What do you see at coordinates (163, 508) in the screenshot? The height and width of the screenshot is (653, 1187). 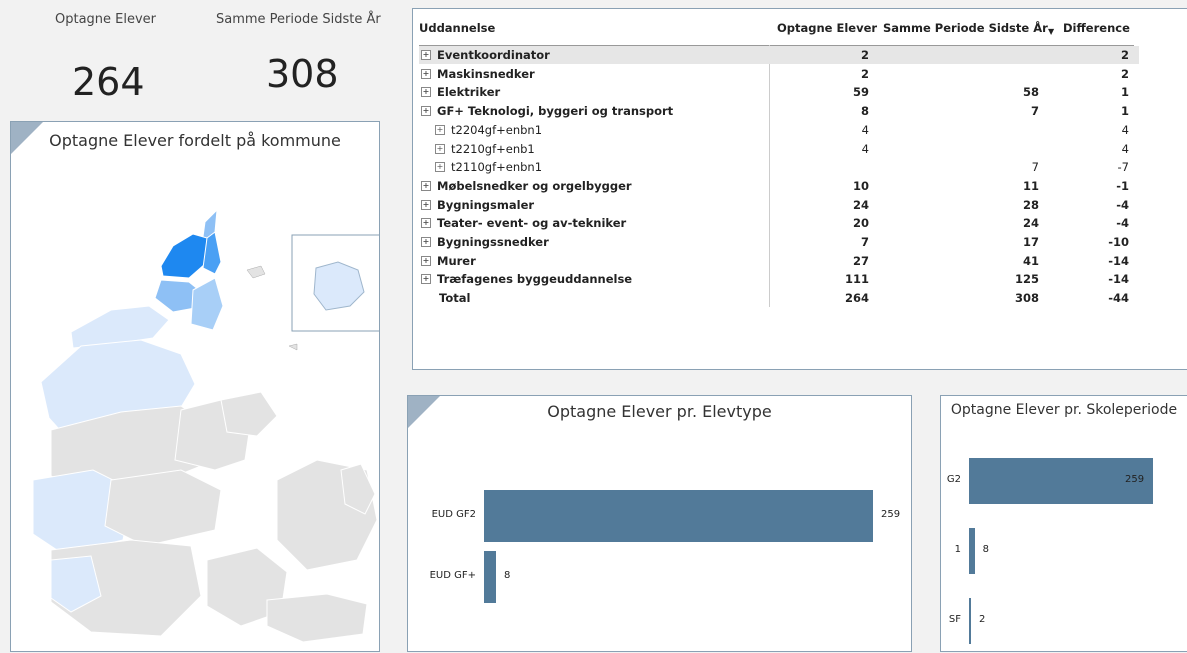 I see `map-region-vejle` at bounding box center [163, 508].